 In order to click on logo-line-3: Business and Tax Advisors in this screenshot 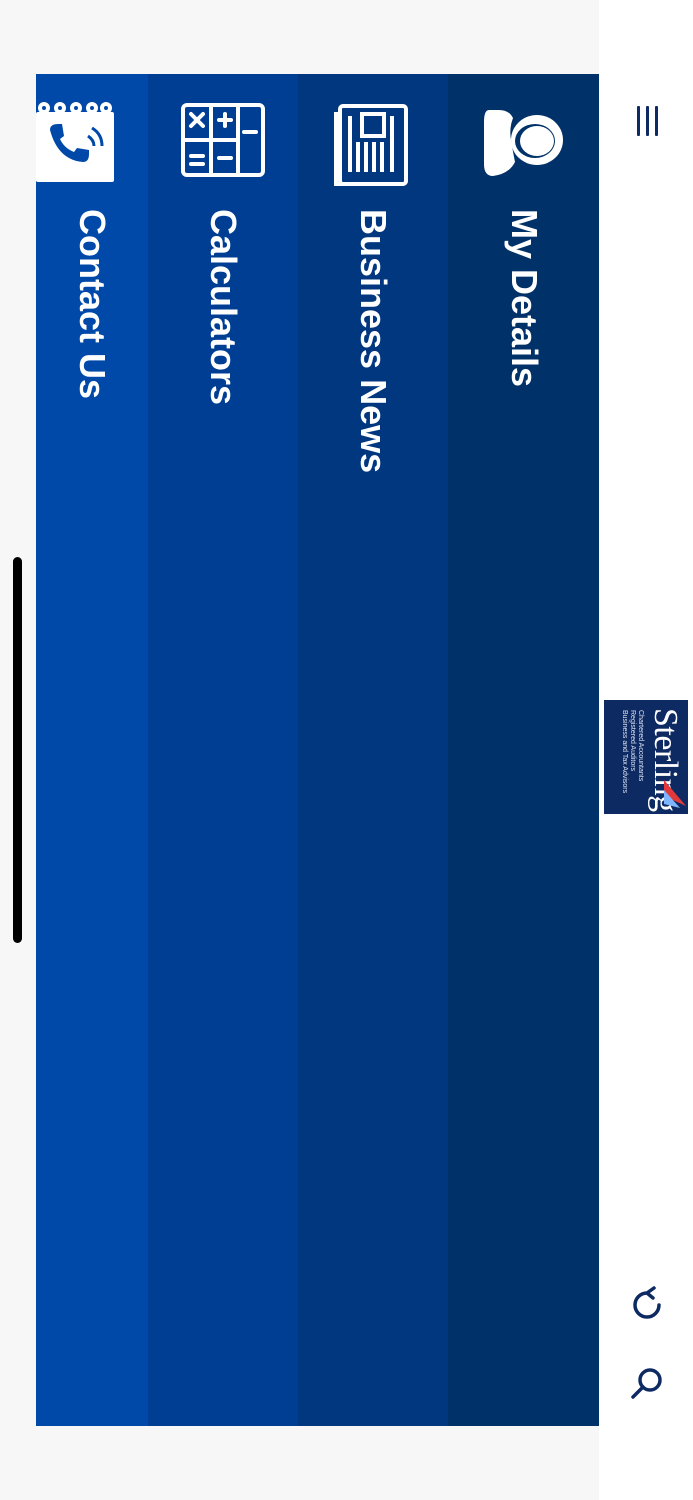, I will do `click(624, 752)`.